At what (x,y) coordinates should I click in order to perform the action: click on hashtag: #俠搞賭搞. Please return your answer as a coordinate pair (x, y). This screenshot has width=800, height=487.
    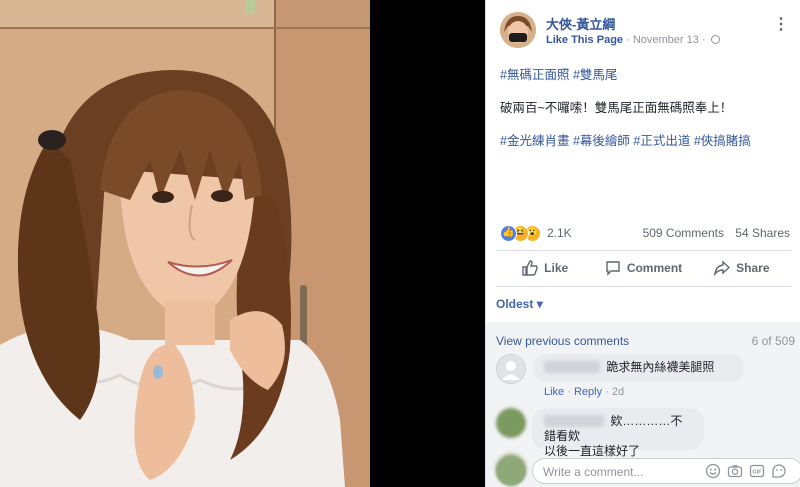
    Looking at the image, I should click on (722, 141).